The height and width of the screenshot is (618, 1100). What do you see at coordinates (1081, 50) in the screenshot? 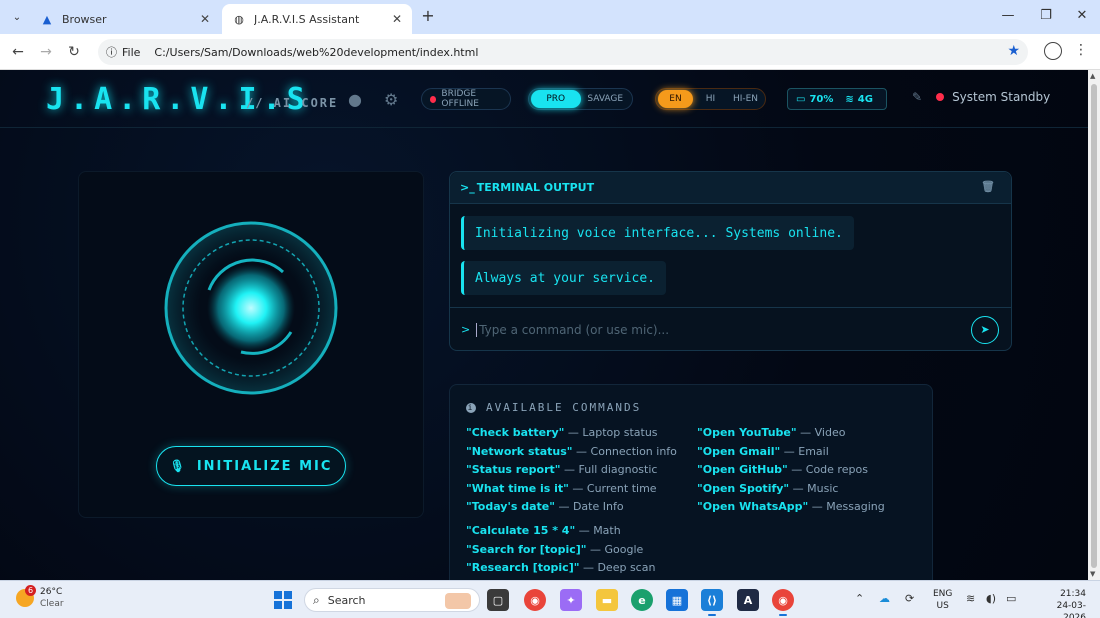
I see `menu-kebab-icon: ⋮` at bounding box center [1081, 50].